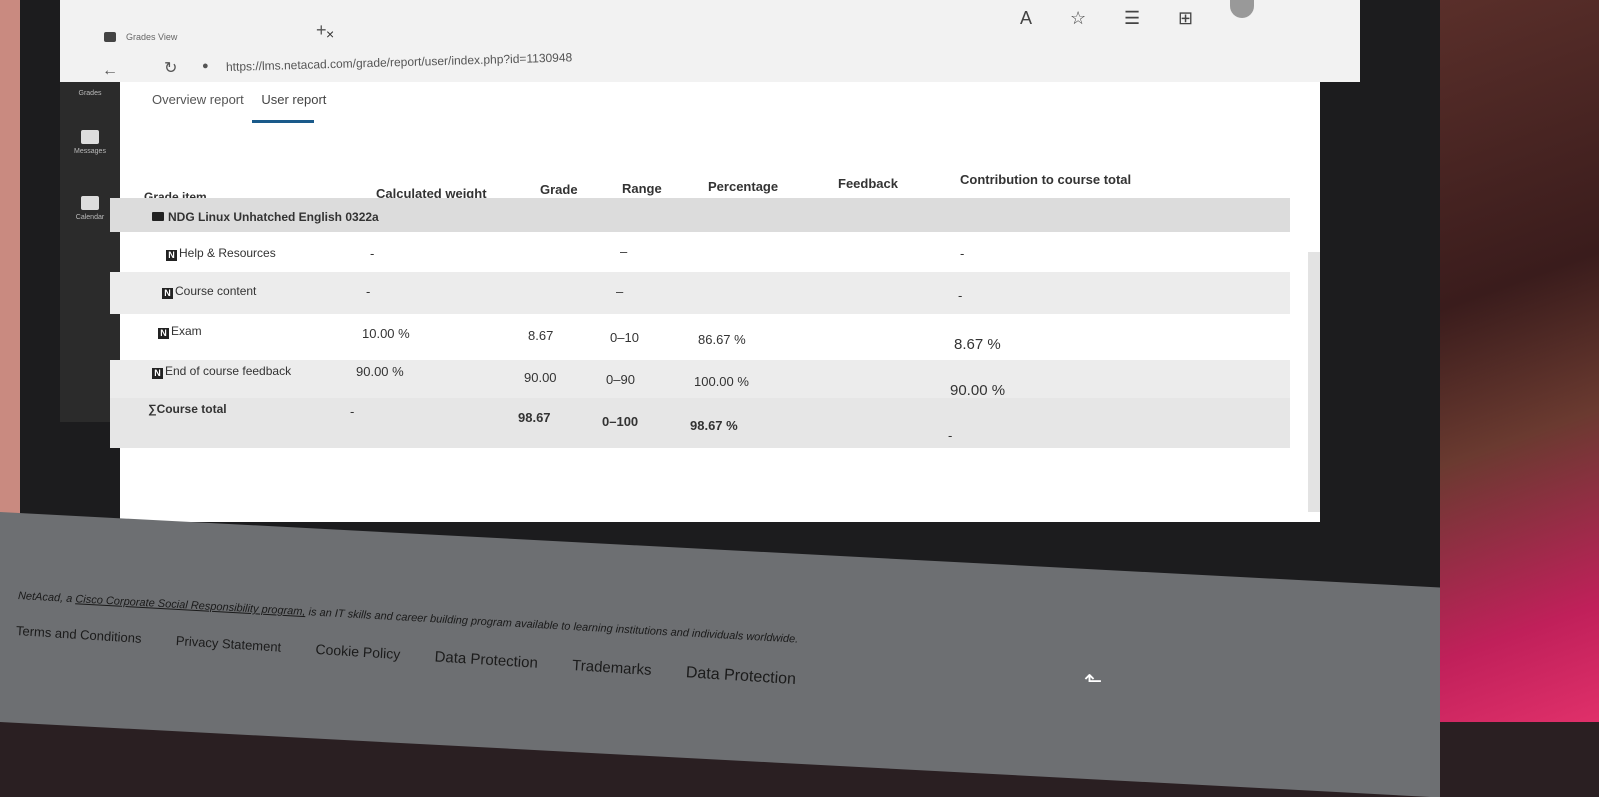  I want to click on course-total-label: ∑Course total, so click(187, 409).